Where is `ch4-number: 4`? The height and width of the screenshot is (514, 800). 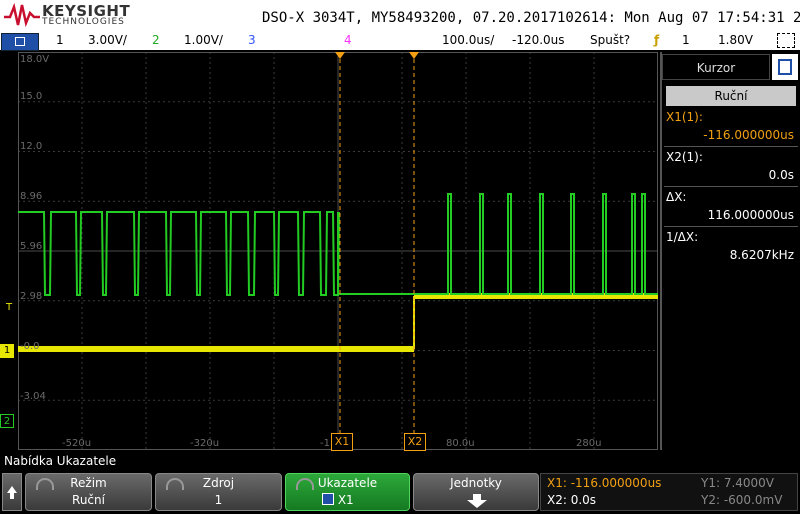 ch4-number: 4 is located at coordinates (348, 40).